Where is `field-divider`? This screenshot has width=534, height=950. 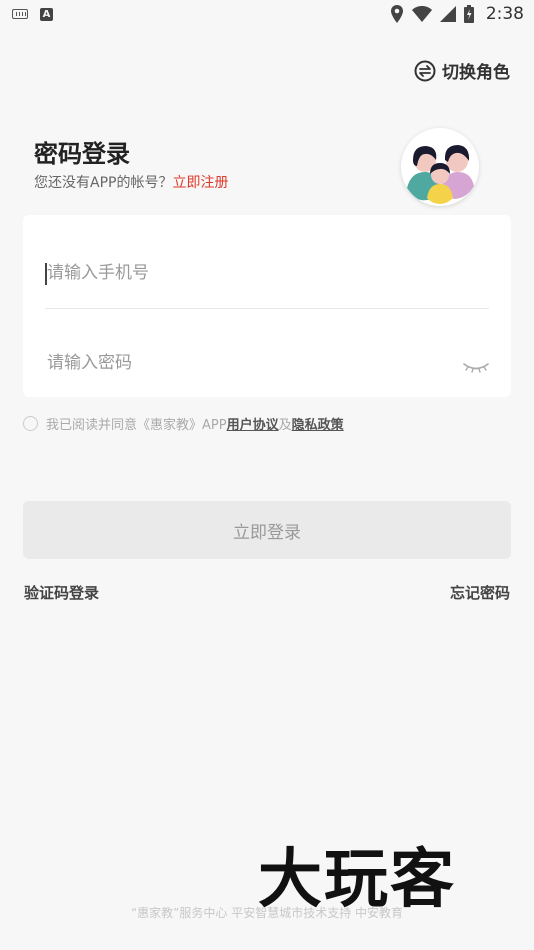 field-divider is located at coordinates (267, 308).